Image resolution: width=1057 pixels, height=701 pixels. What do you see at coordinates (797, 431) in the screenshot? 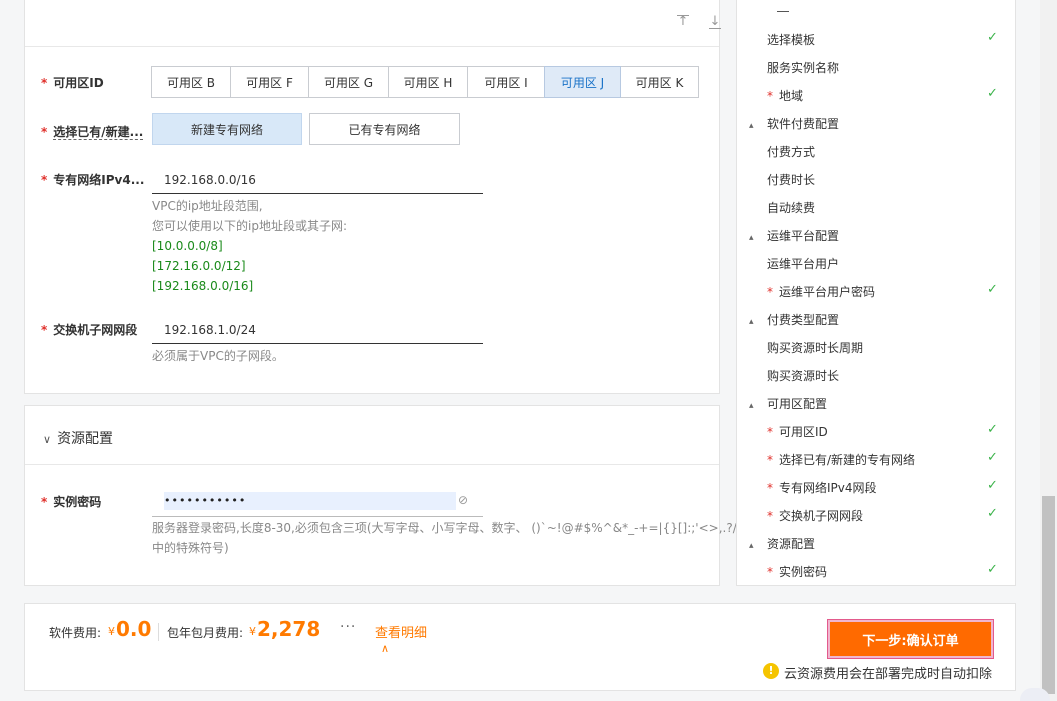
I see `nav-item: * 可用区ID` at bounding box center [797, 431].